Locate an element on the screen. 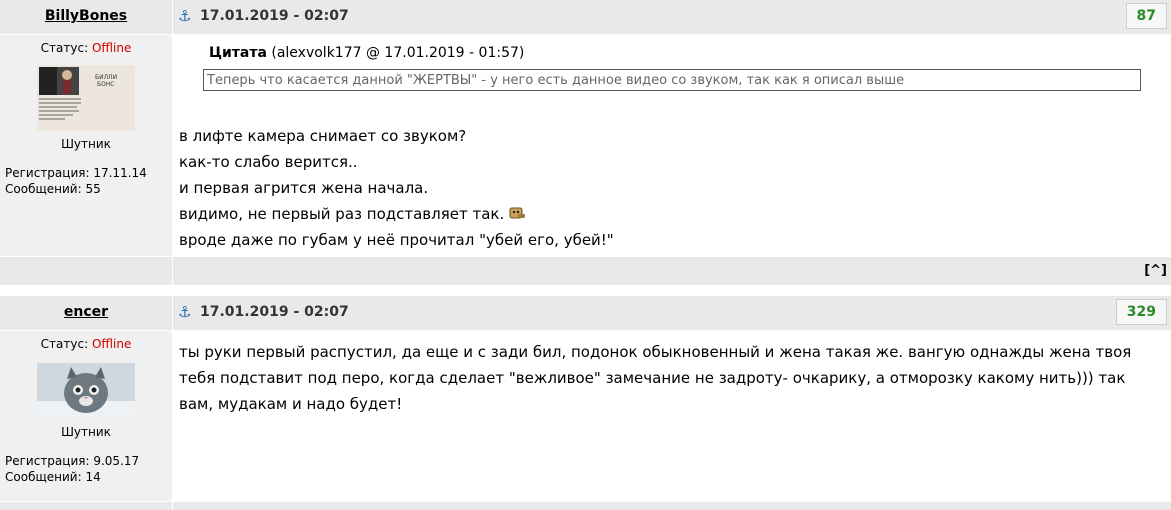  quote-title: Цитата is located at coordinates (238, 53).